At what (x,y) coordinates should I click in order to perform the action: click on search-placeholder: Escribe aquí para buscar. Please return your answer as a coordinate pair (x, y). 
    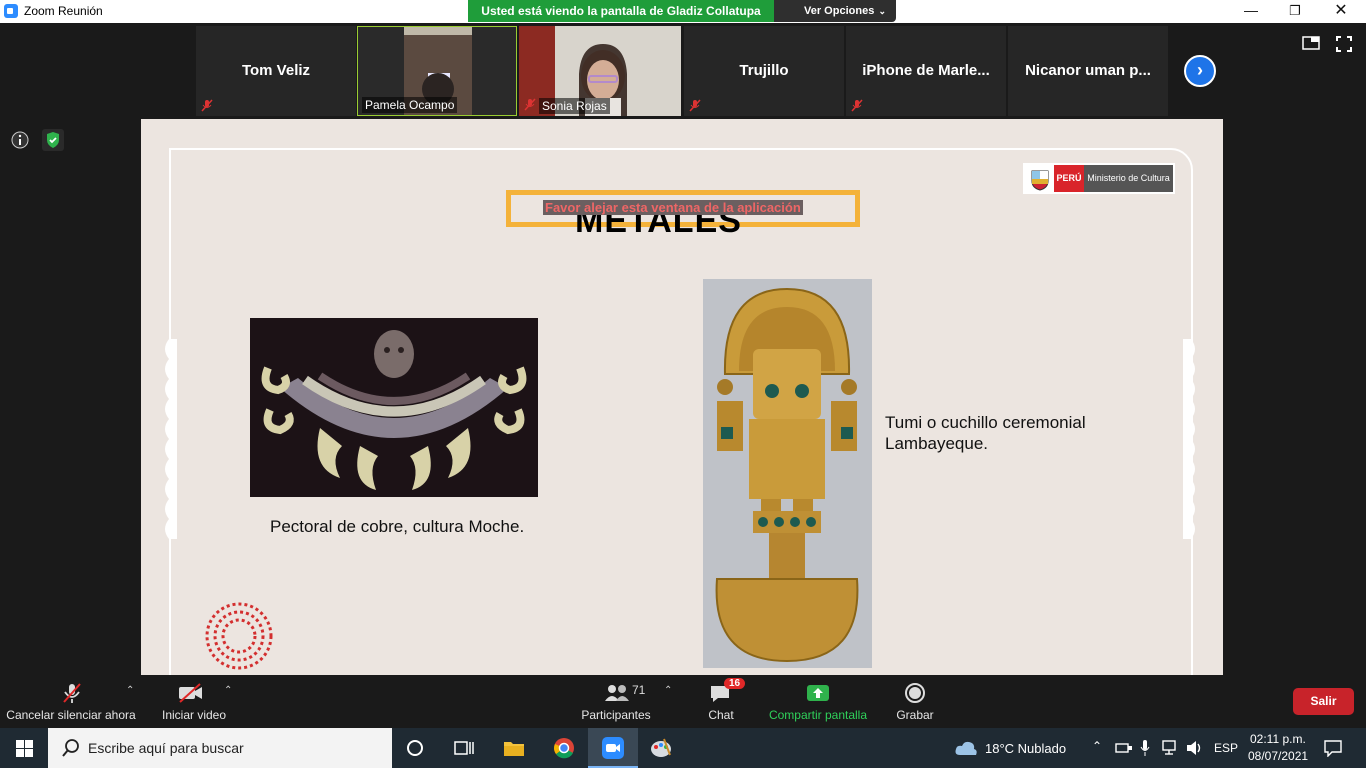
    Looking at the image, I should click on (166, 748).